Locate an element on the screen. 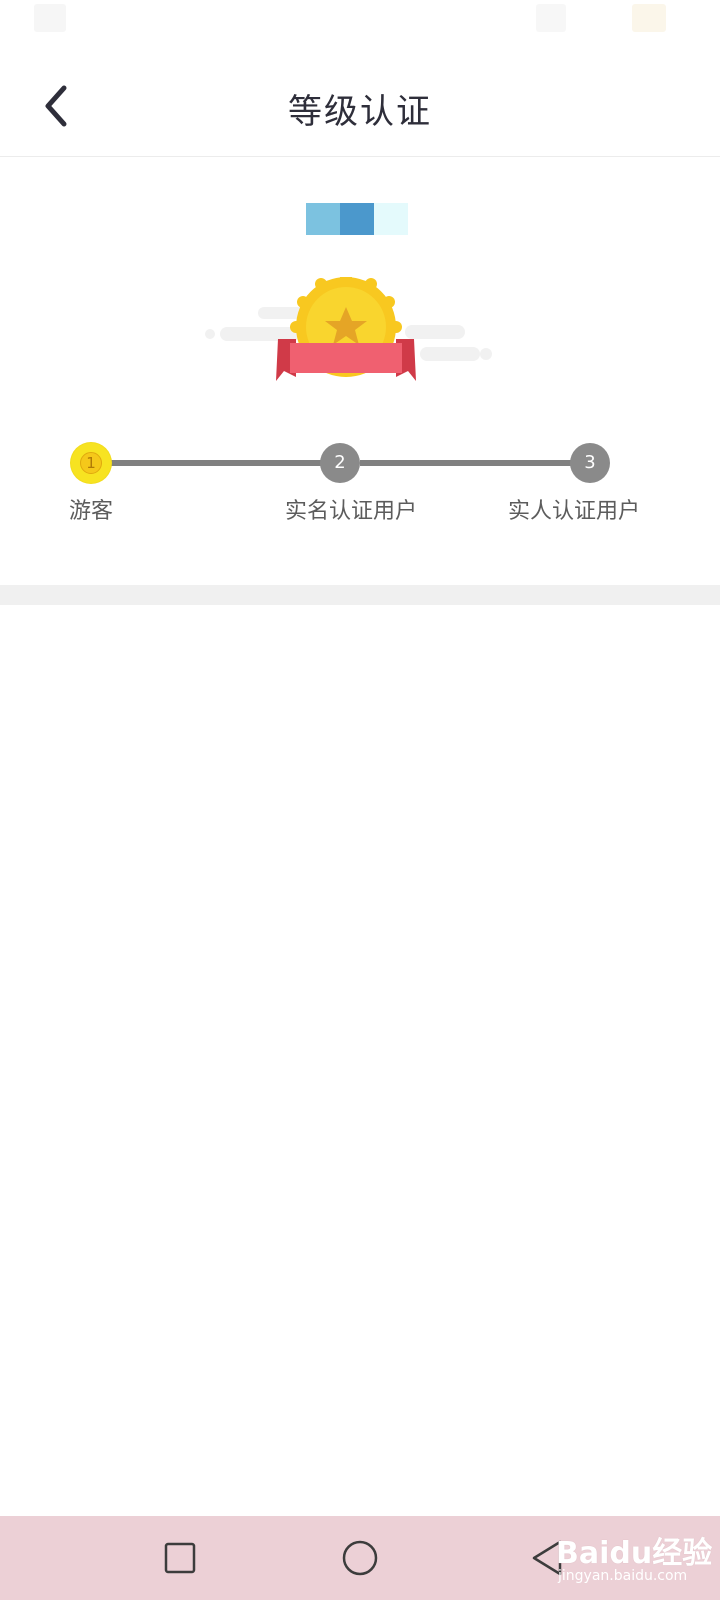  header: 等级认证 is located at coordinates (360, 106).